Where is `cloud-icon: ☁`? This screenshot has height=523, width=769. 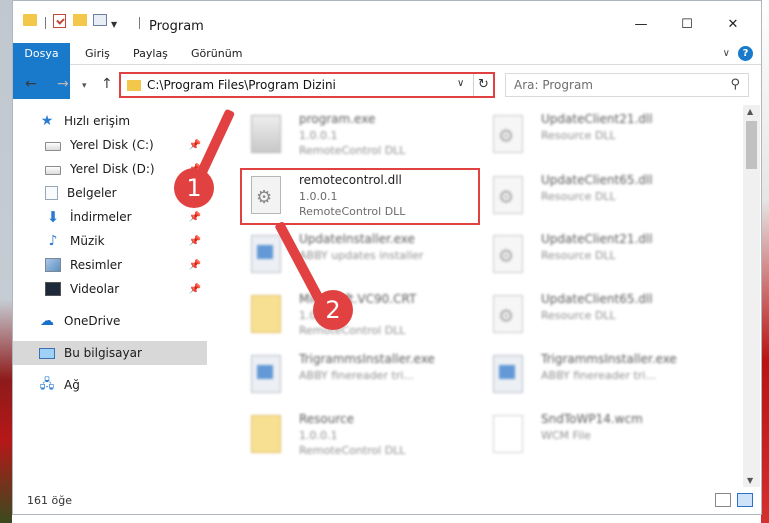 cloud-icon: ☁ is located at coordinates (47, 321).